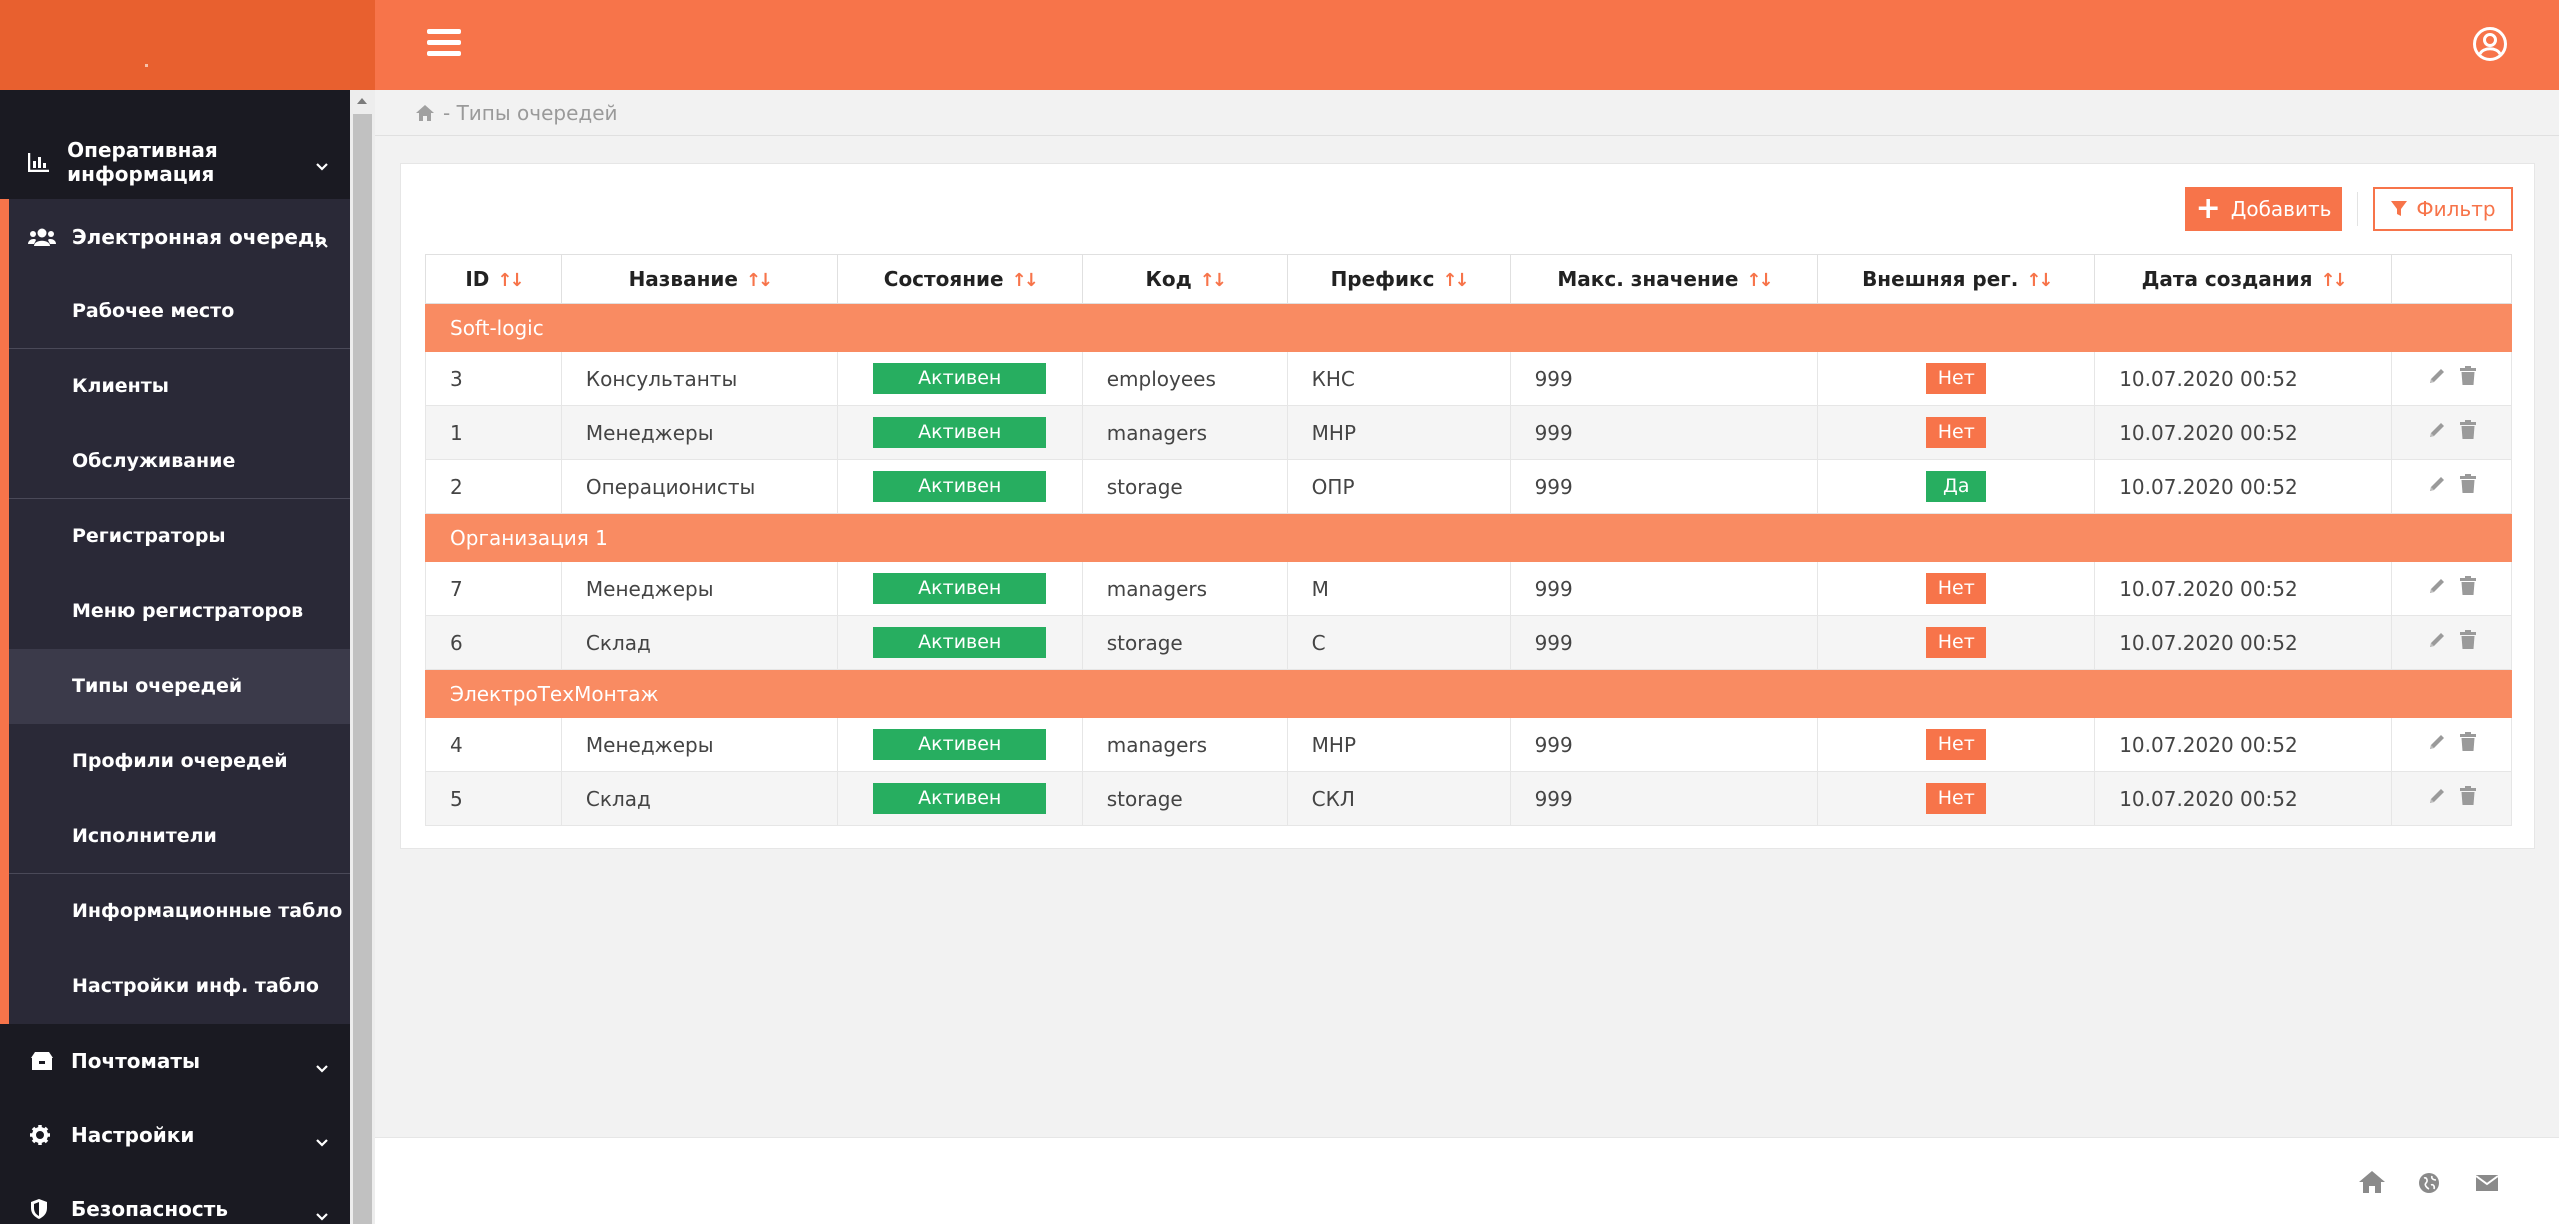  Describe the element at coordinates (175, 1198) in the screenshot. I see `sidebar-item-security: Безопасность` at that location.